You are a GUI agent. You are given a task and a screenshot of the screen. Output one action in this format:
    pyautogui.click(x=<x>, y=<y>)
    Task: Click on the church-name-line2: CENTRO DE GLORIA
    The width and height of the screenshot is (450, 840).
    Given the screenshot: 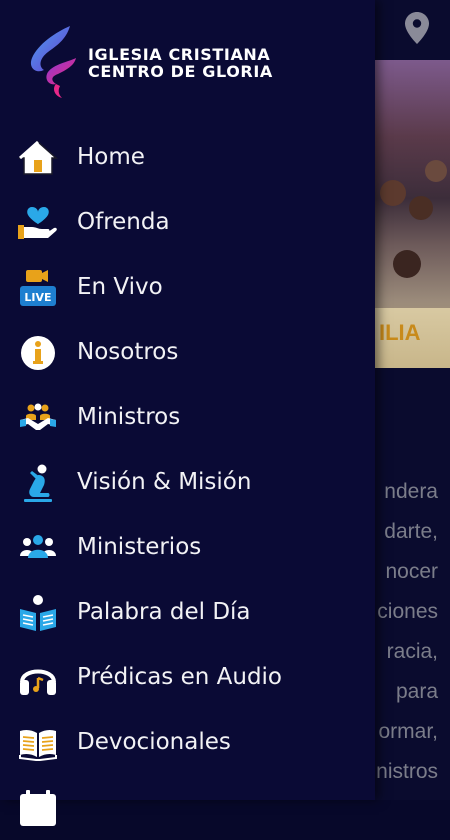 What is the action you would take?
    pyautogui.click(x=180, y=71)
    